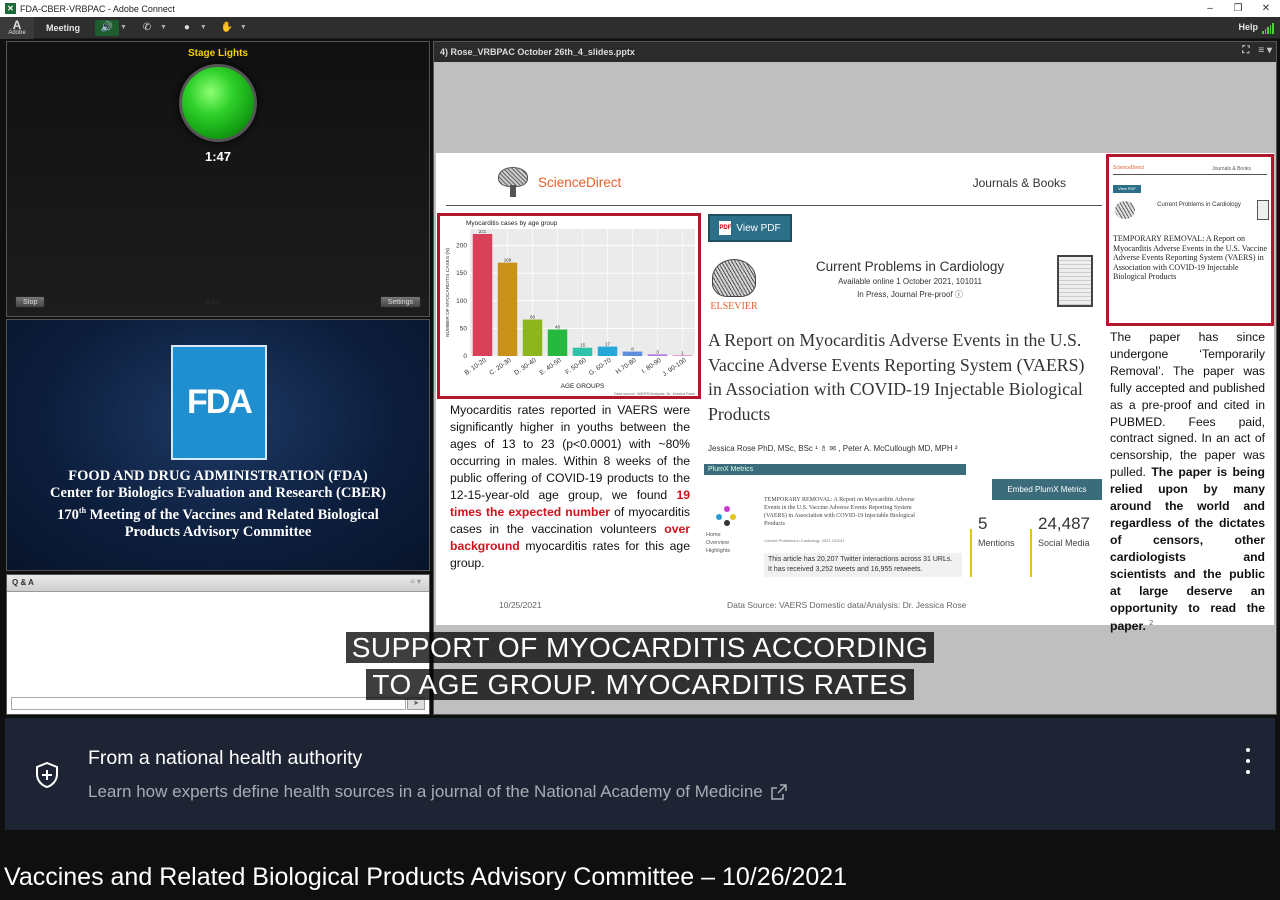 The width and height of the screenshot is (1280, 900). Describe the element at coordinates (652, 366) in the screenshot. I see `x-tick-label: I. 80-90` at that location.